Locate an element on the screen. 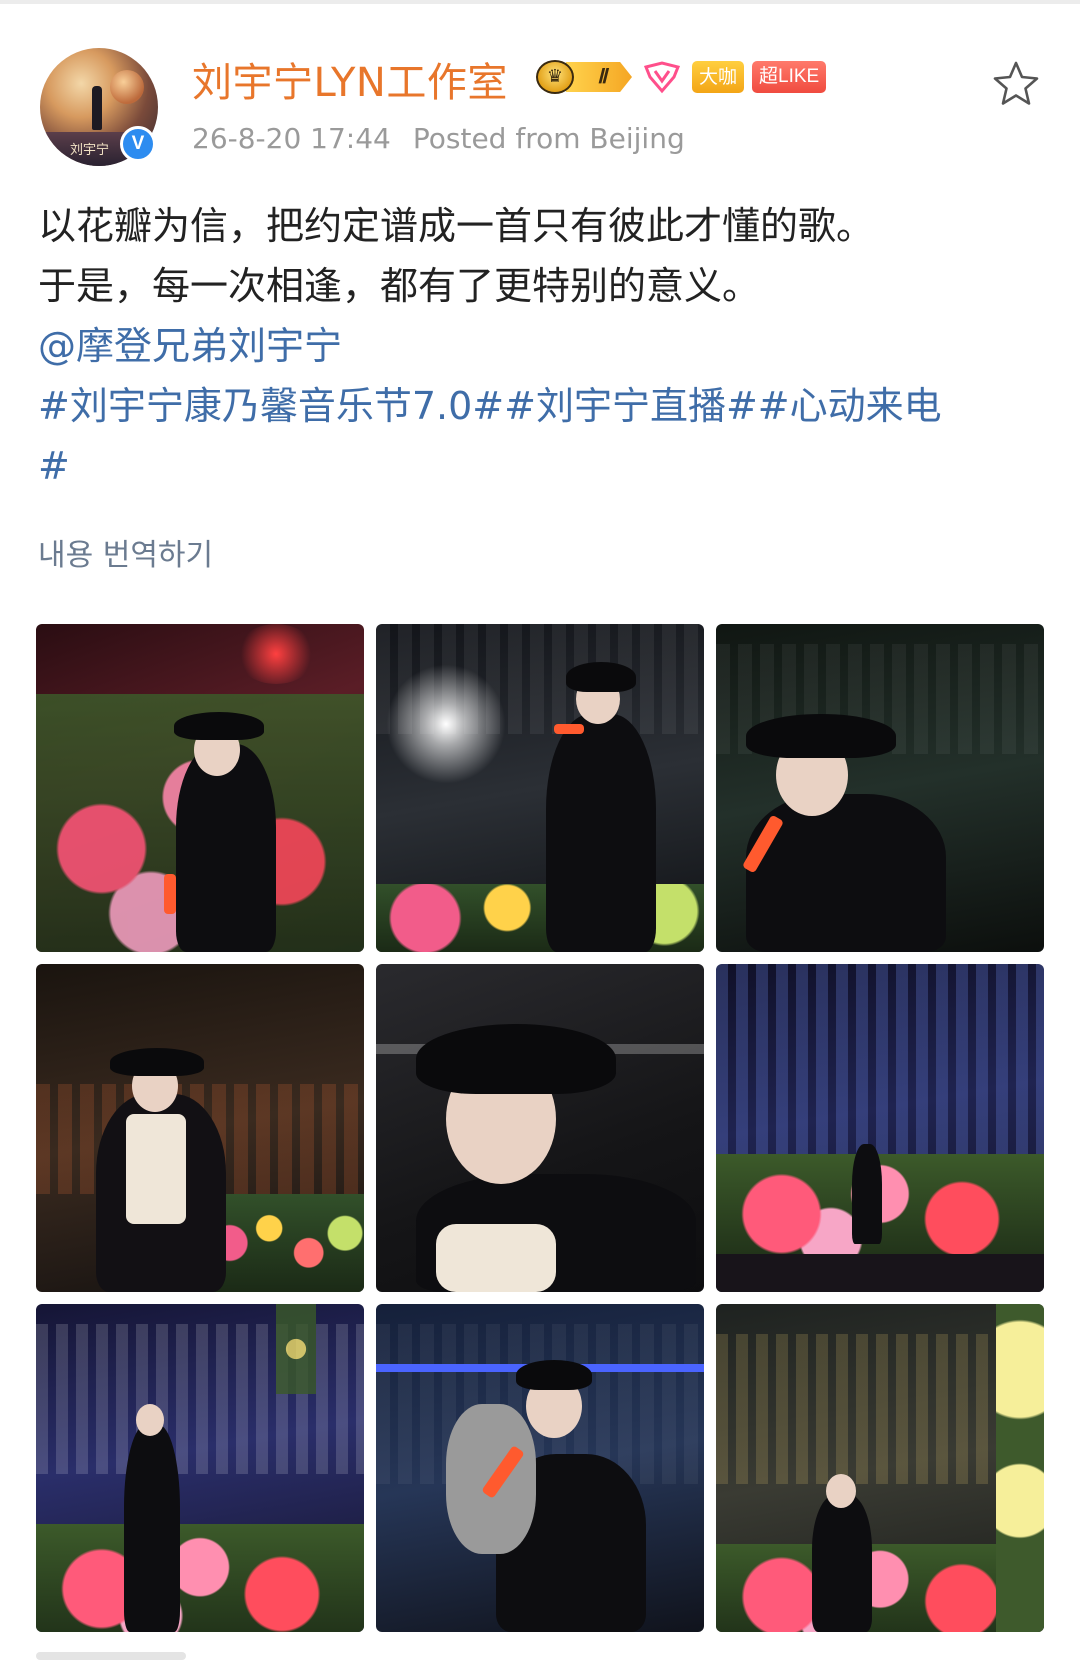 The image size is (1080, 1662). star-outline-icon is located at coordinates (1016, 83).